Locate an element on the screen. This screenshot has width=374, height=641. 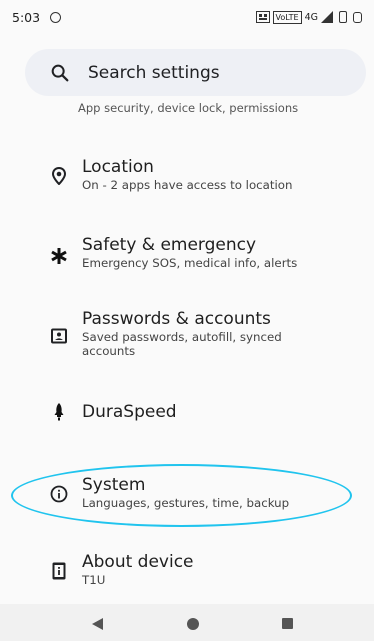
settings-item-subtitle: T1U is located at coordinates (94, 580).